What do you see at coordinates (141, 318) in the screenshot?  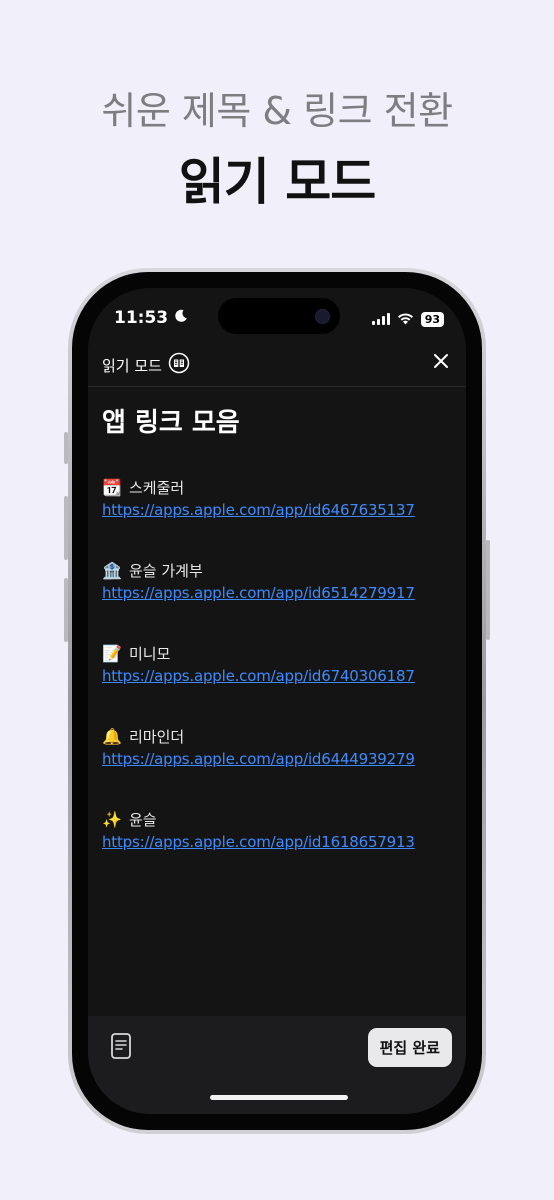 I see `status-time-text: 11:53` at bounding box center [141, 318].